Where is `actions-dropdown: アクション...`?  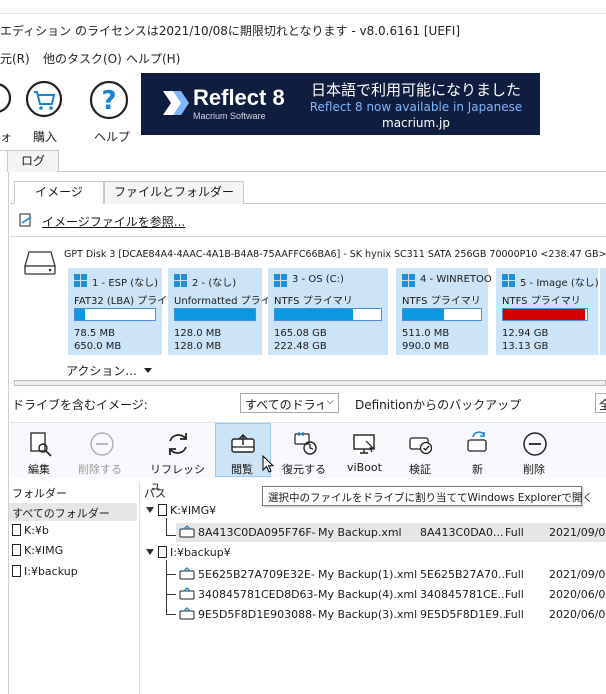 actions-dropdown: アクション... is located at coordinates (109, 370).